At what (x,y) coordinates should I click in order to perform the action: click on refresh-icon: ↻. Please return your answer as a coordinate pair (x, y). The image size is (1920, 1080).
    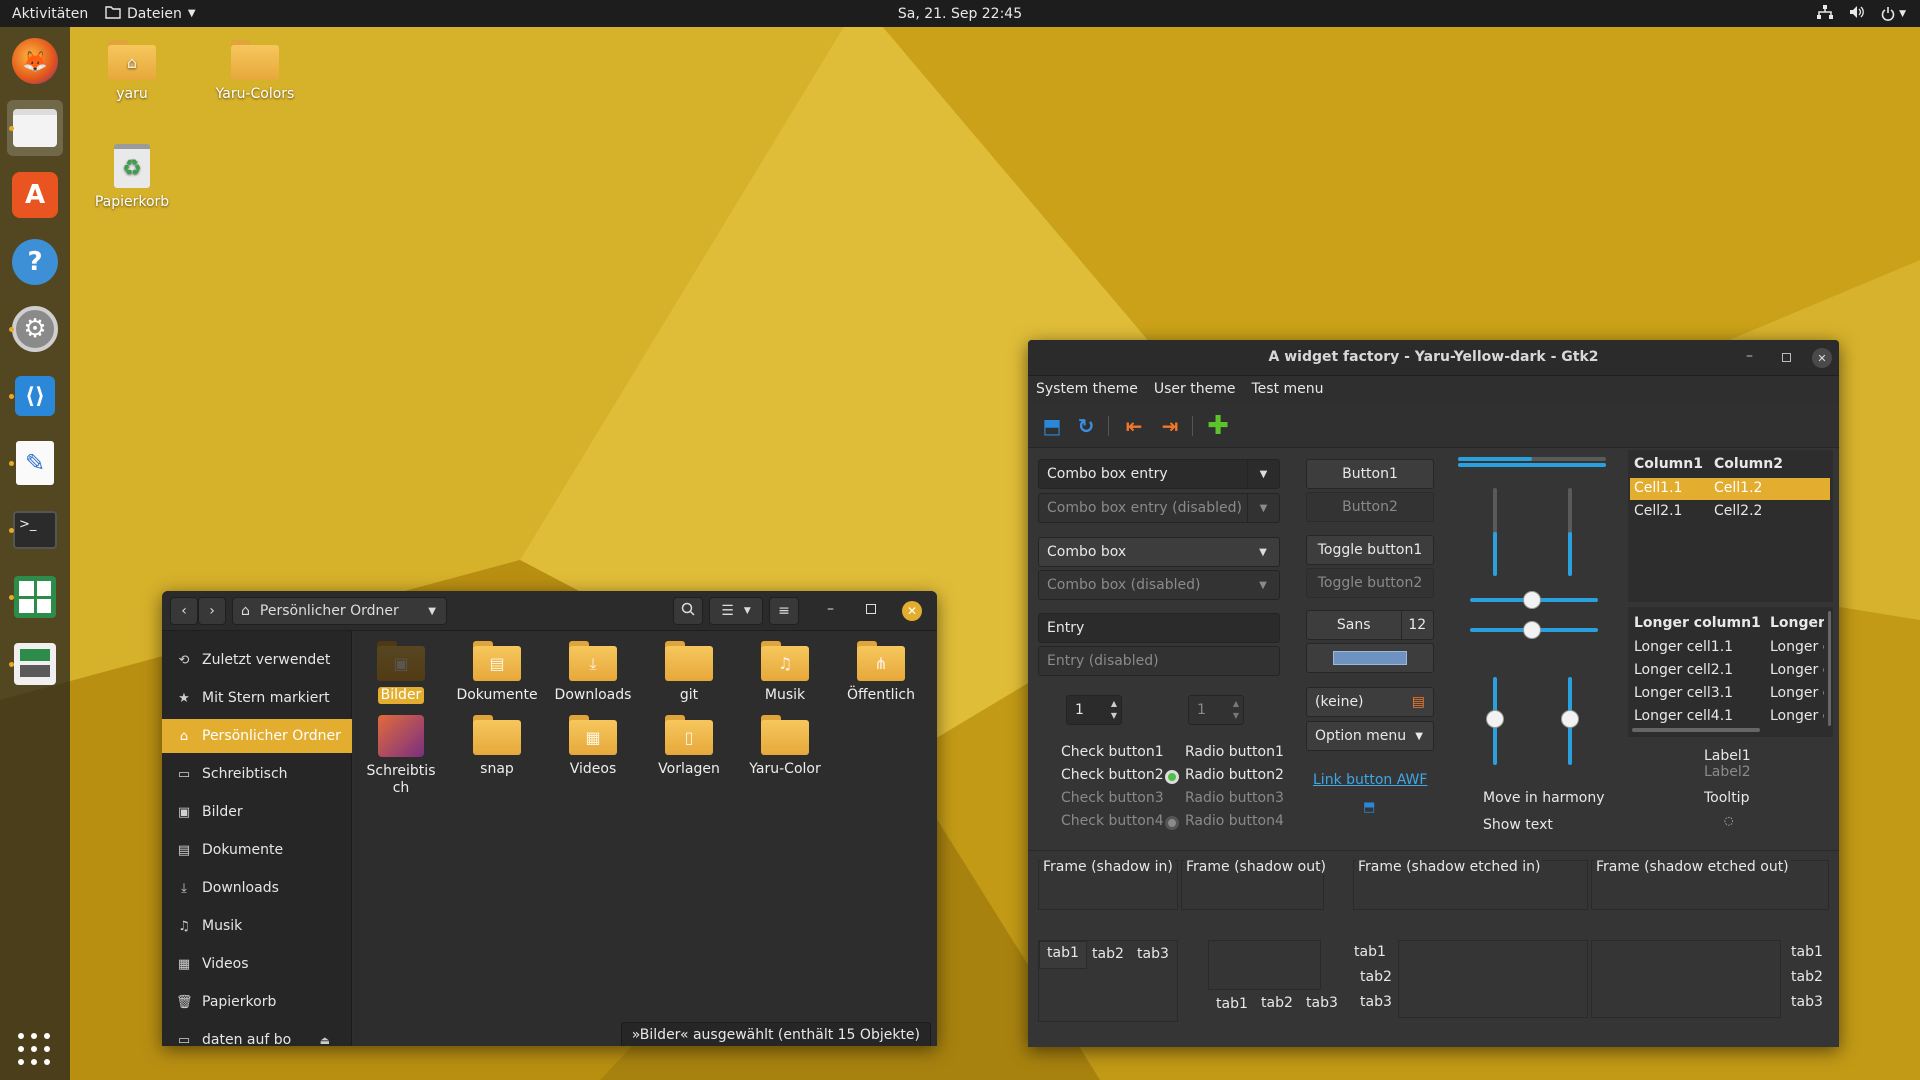
    Looking at the image, I should click on (1086, 426).